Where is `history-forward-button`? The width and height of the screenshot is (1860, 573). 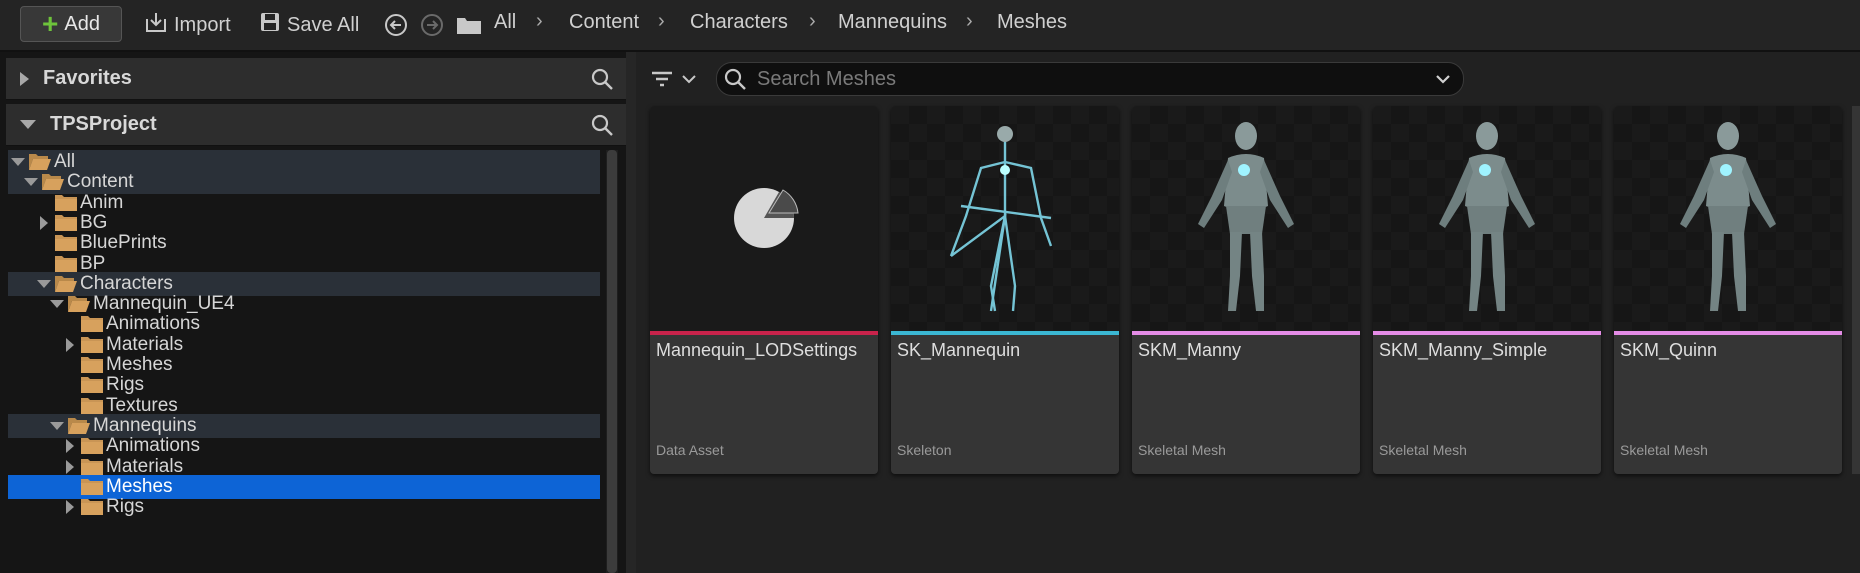 history-forward-button is located at coordinates (432, 25).